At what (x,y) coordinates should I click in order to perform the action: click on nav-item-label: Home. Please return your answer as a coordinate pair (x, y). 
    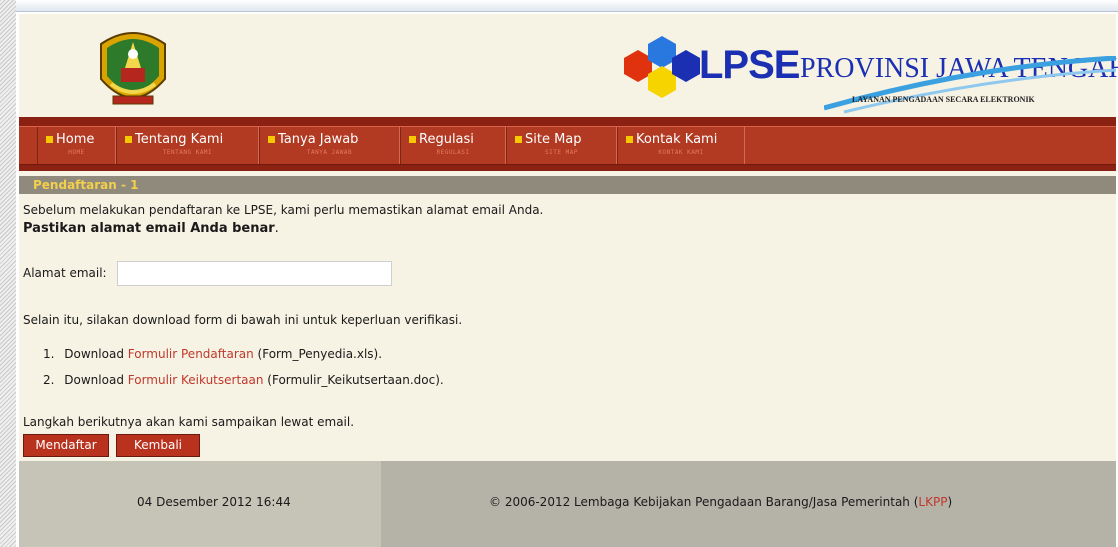
    Looking at the image, I should click on (75, 139).